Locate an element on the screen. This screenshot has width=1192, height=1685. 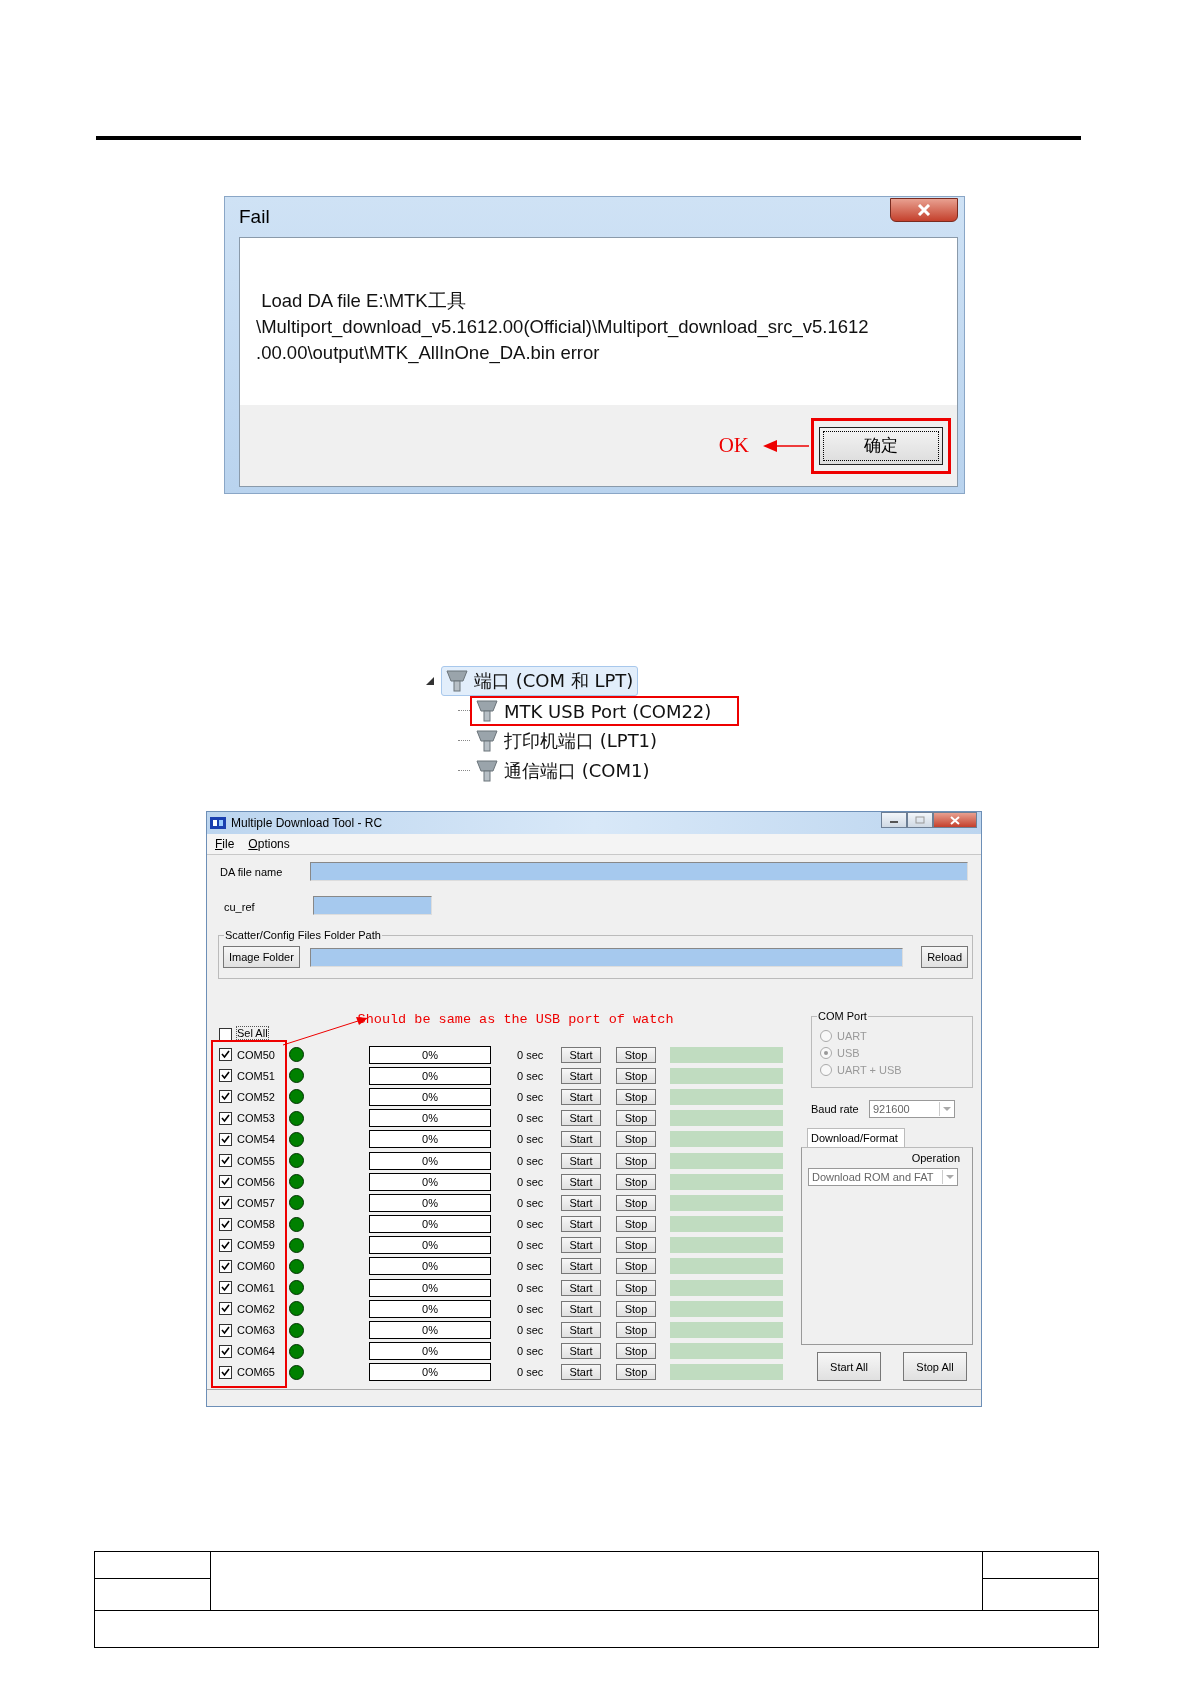
ok-button: 确定 is located at coordinates (881, 445).